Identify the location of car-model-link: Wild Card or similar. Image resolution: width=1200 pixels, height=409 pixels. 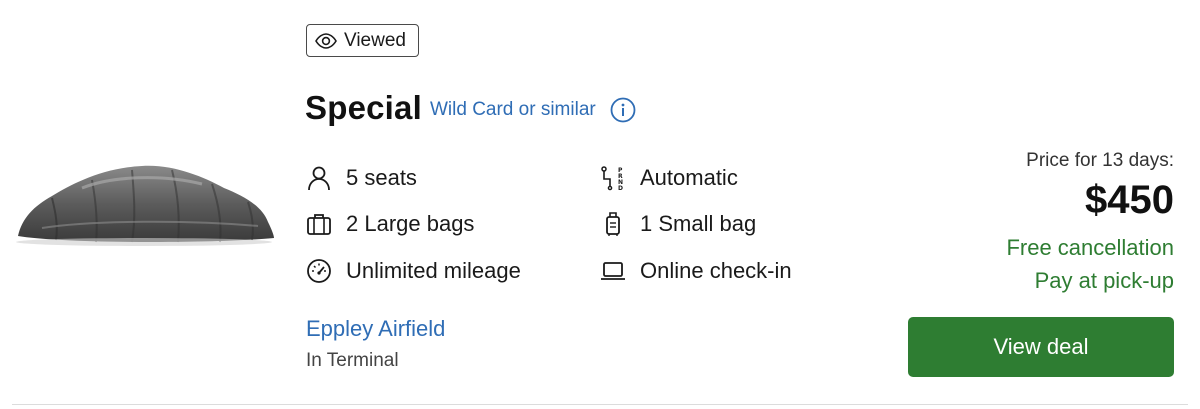
(513, 110).